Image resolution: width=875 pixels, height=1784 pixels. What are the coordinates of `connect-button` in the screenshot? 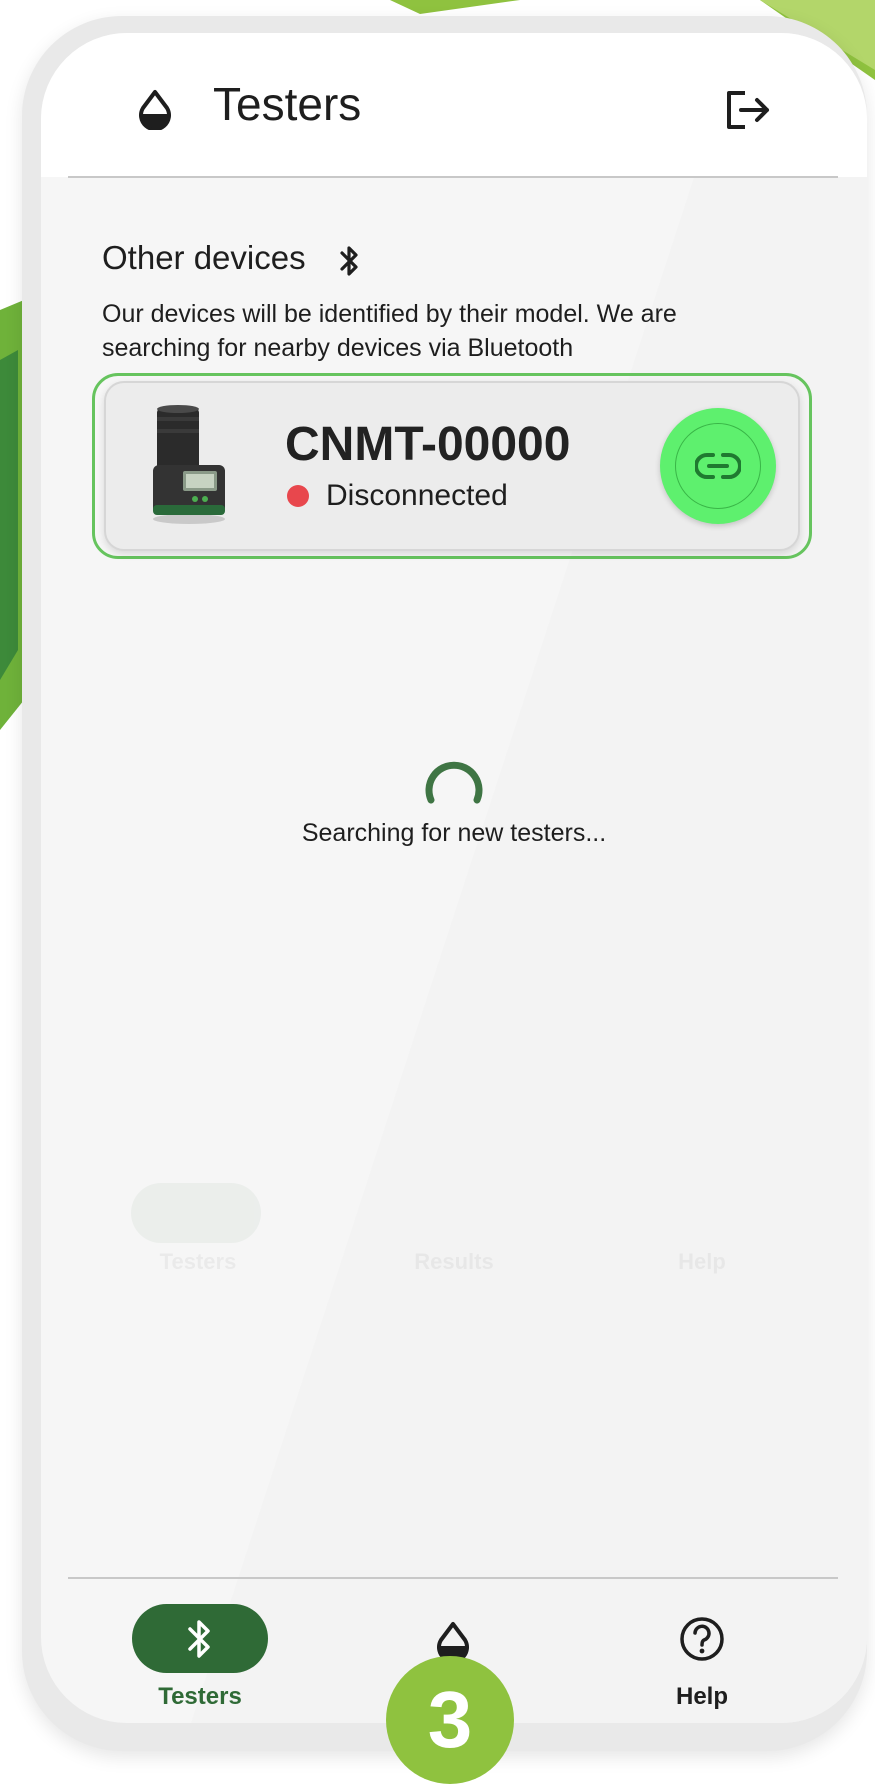 It's located at (718, 466).